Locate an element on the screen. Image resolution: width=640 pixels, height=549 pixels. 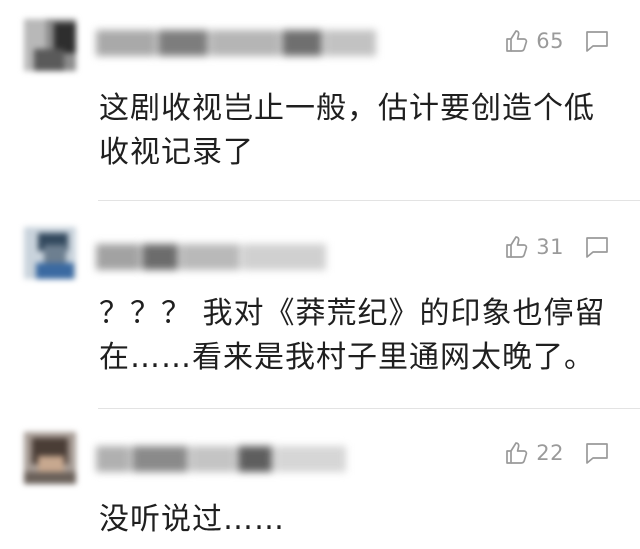
like-button: 31 is located at coordinates (534, 247).